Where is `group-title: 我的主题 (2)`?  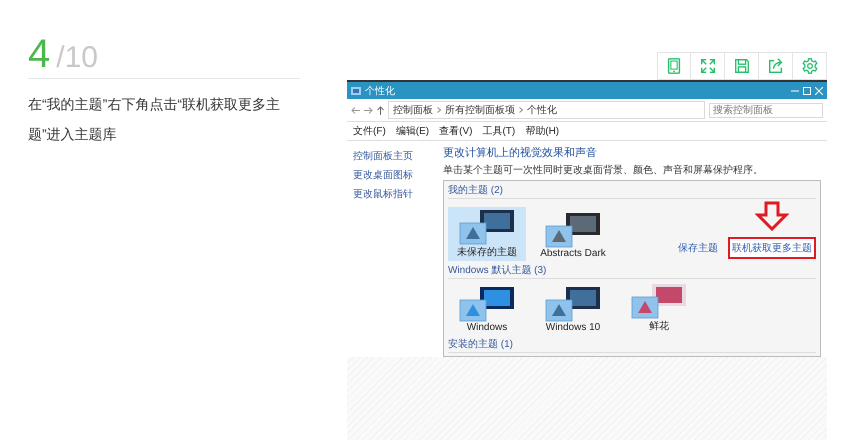 group-title: 我的主题 (2) is located at coordinates (632, 191).